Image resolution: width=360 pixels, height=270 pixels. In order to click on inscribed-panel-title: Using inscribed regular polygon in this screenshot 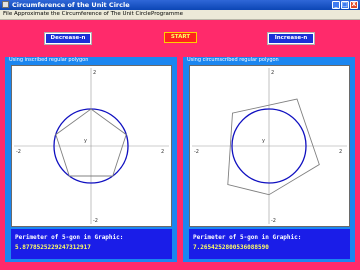, I will do `click(49, 60)`.